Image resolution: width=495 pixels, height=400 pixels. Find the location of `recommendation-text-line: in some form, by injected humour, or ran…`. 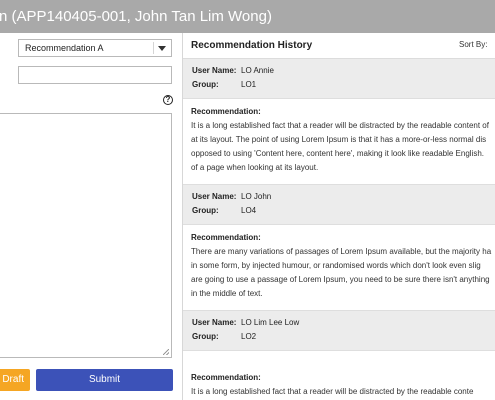

recommendation-text-line: in some form, by injected humour, or ran… is located at coordinates (336, 265).